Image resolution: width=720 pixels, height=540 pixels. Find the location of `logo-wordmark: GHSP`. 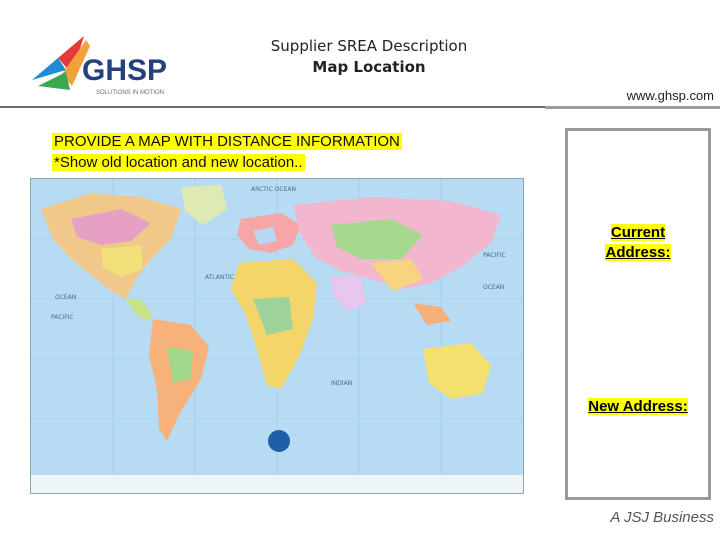

logo-wordmark: GHSP is located at coordinates (124, 70).